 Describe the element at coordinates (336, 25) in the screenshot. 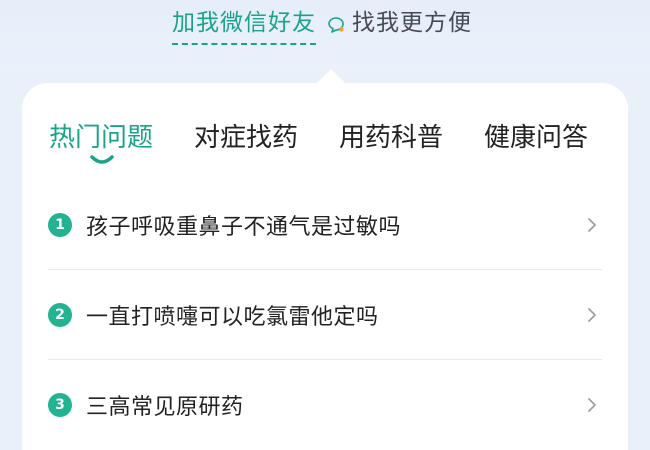

I see `chat-bubble-icon` at that location.